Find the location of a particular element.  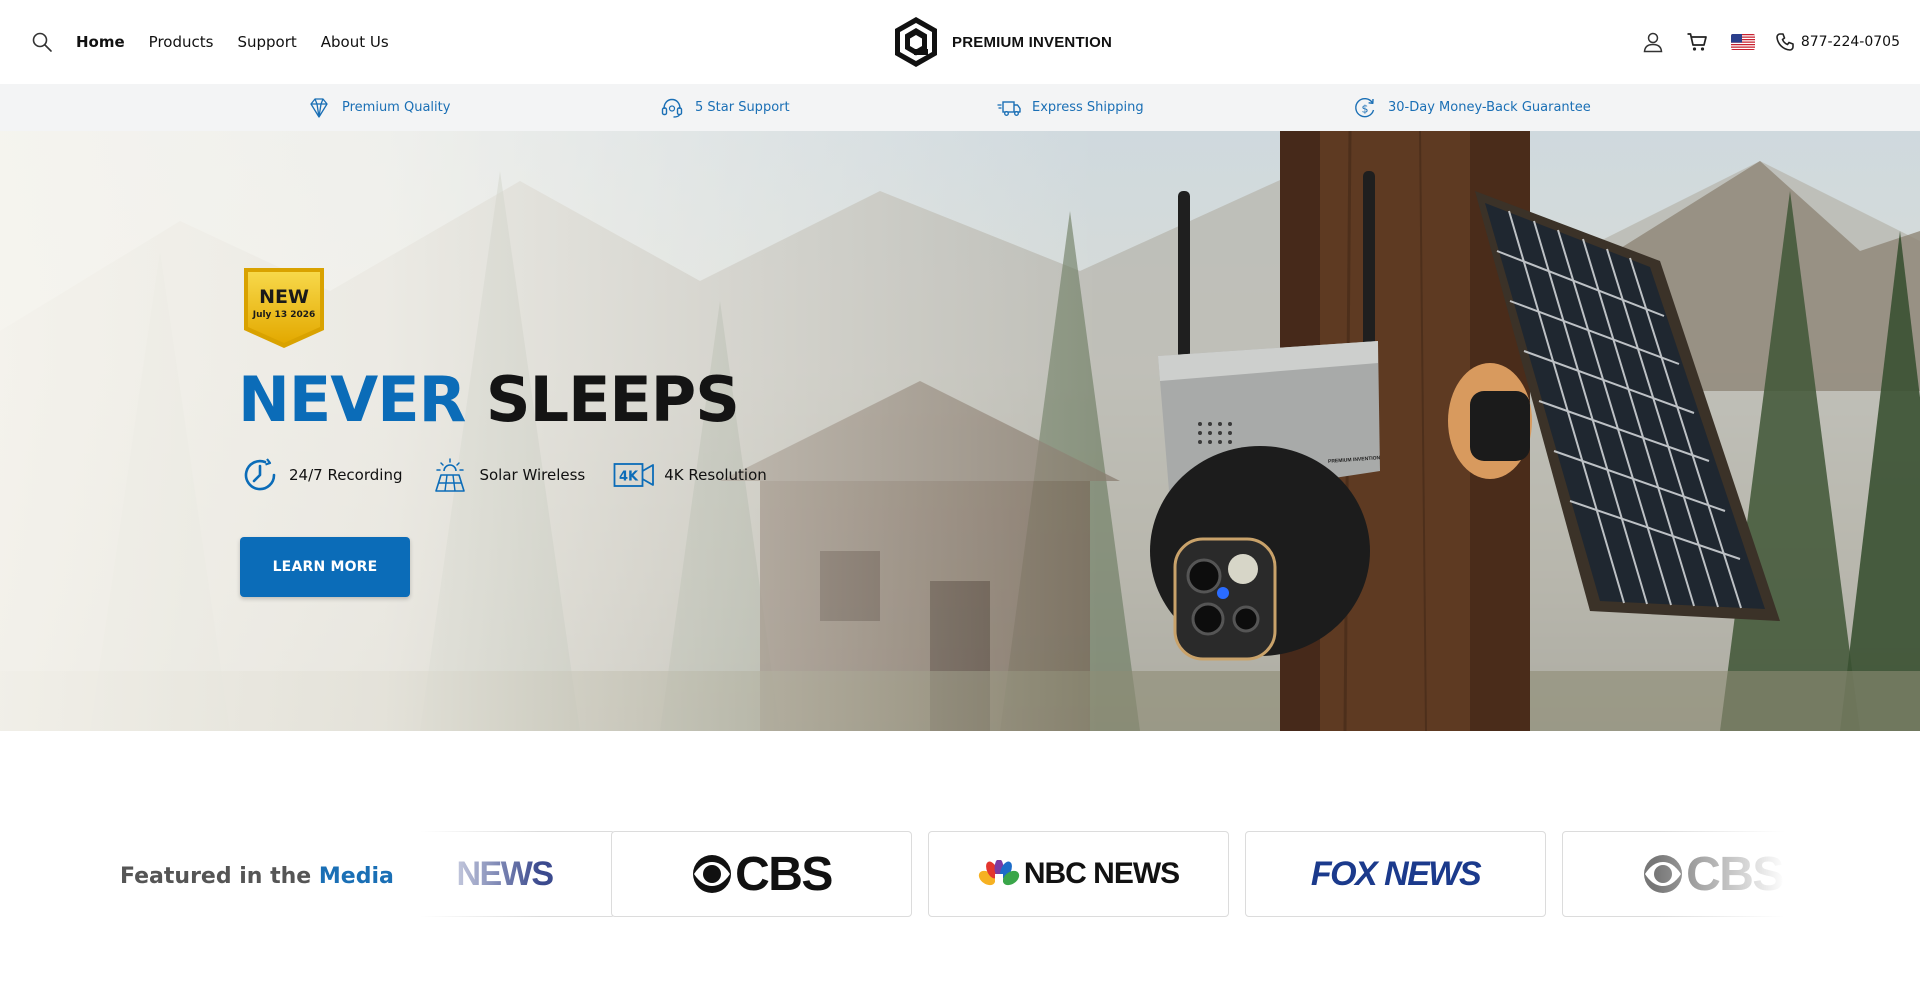

dollar-refresh-icon: $ is located at coordinates (1365, 107).